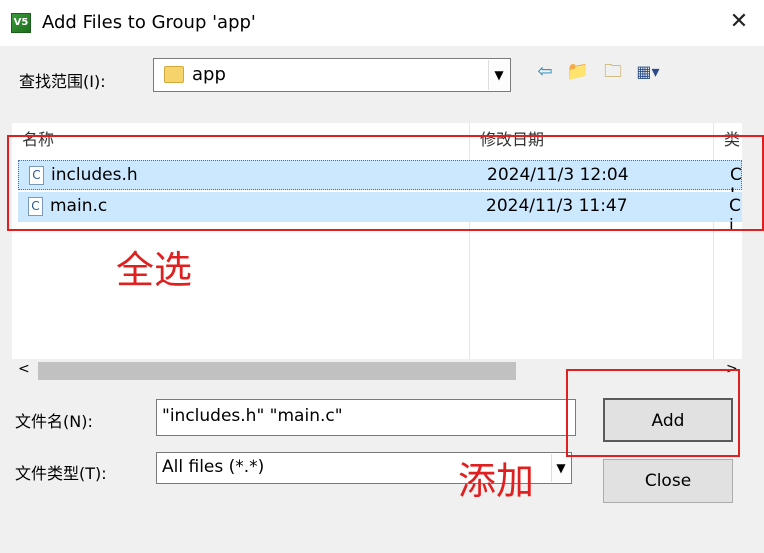 This screenshot has width=764, height=553. I want to click on folder-icon, so click(174, 74).